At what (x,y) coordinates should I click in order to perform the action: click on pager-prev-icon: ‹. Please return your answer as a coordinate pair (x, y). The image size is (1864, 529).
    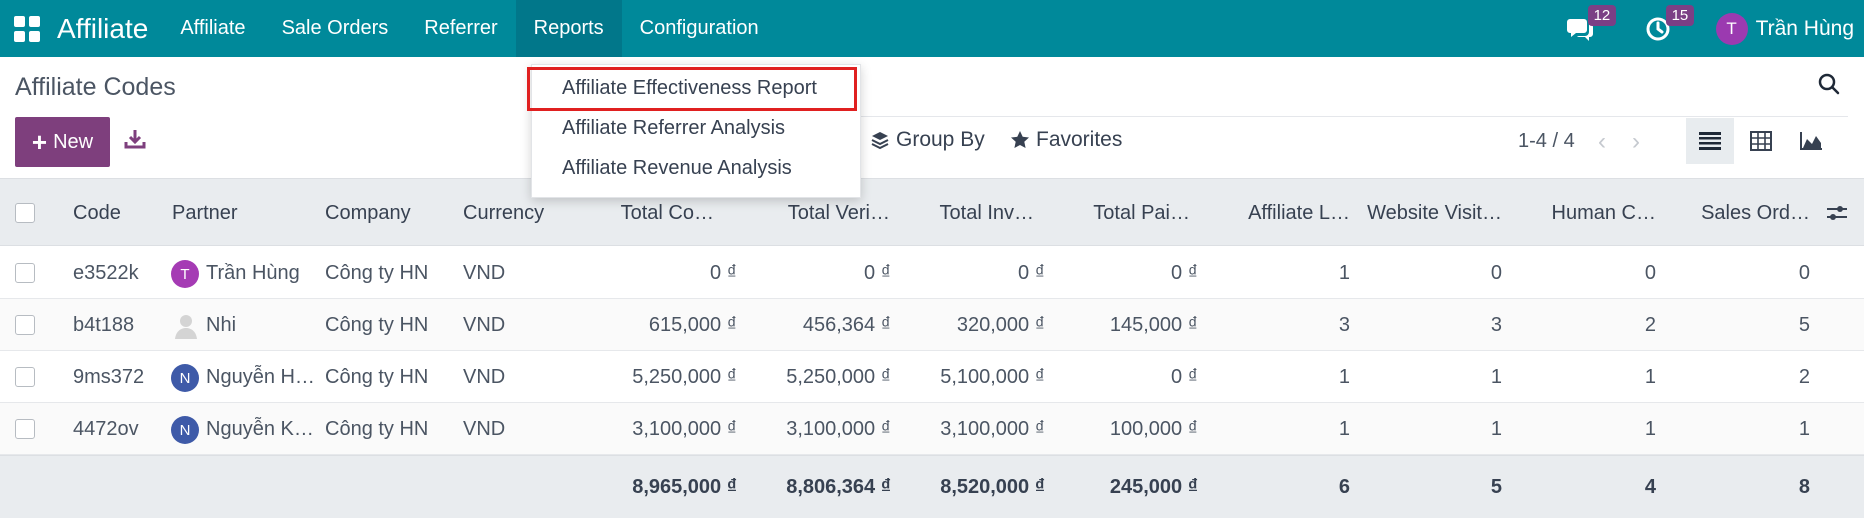
    Looking at the image, I should click on (1602, 142).